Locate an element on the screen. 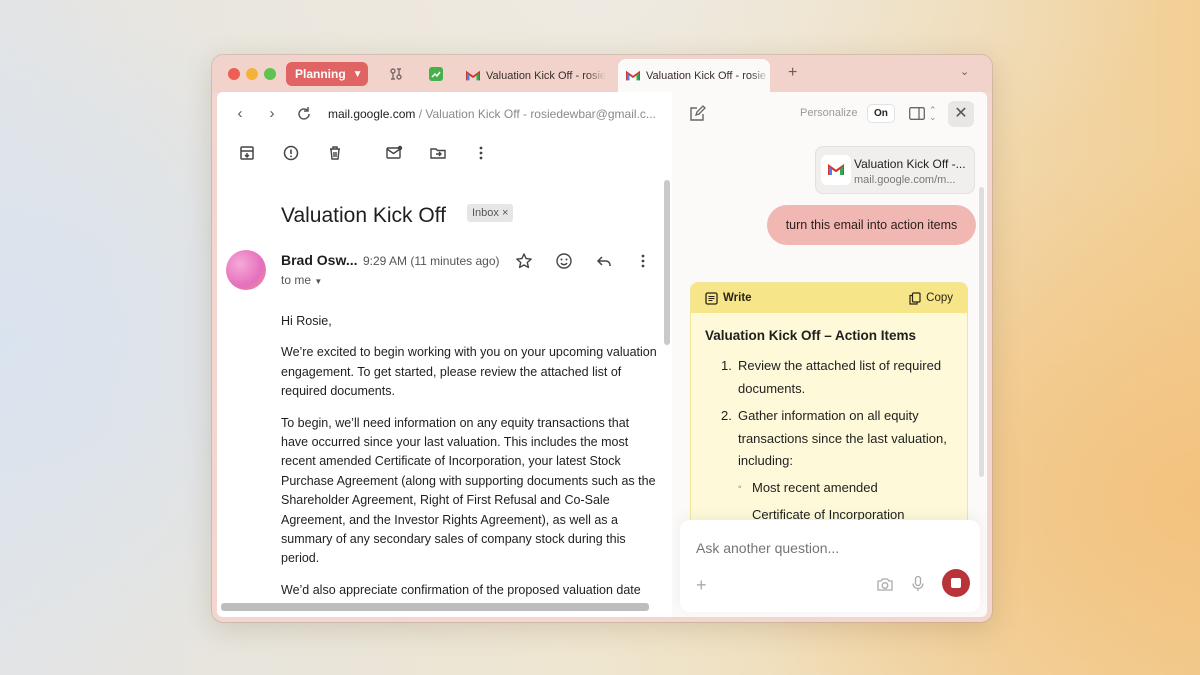  chevron-updown-icon: ⌃ ⌄ is located at coordinates (933, 113).